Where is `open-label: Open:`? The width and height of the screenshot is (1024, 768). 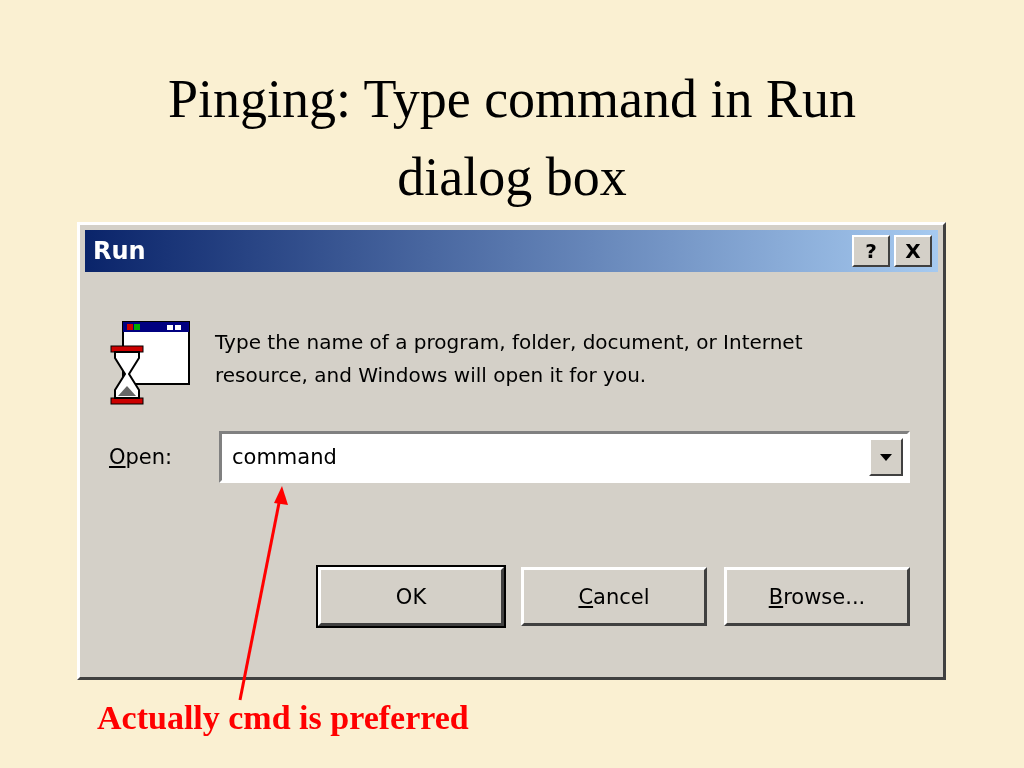
open-label: Open: is located at coordinates (141, 457).